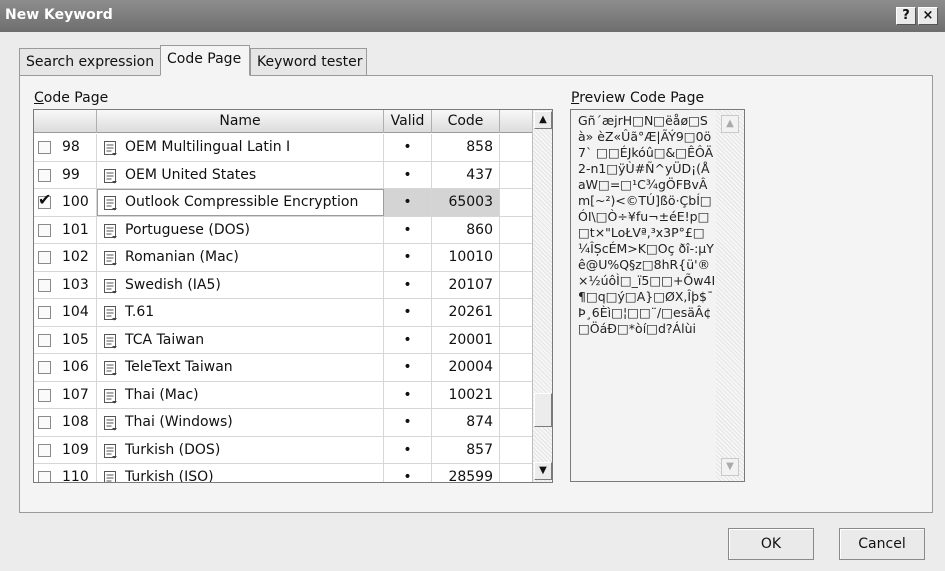  What do you see at coordinates (240, 285) in the screenshot?
I see `row-name-cell: Swedish (IA5)` at bounding box center [240, 285].